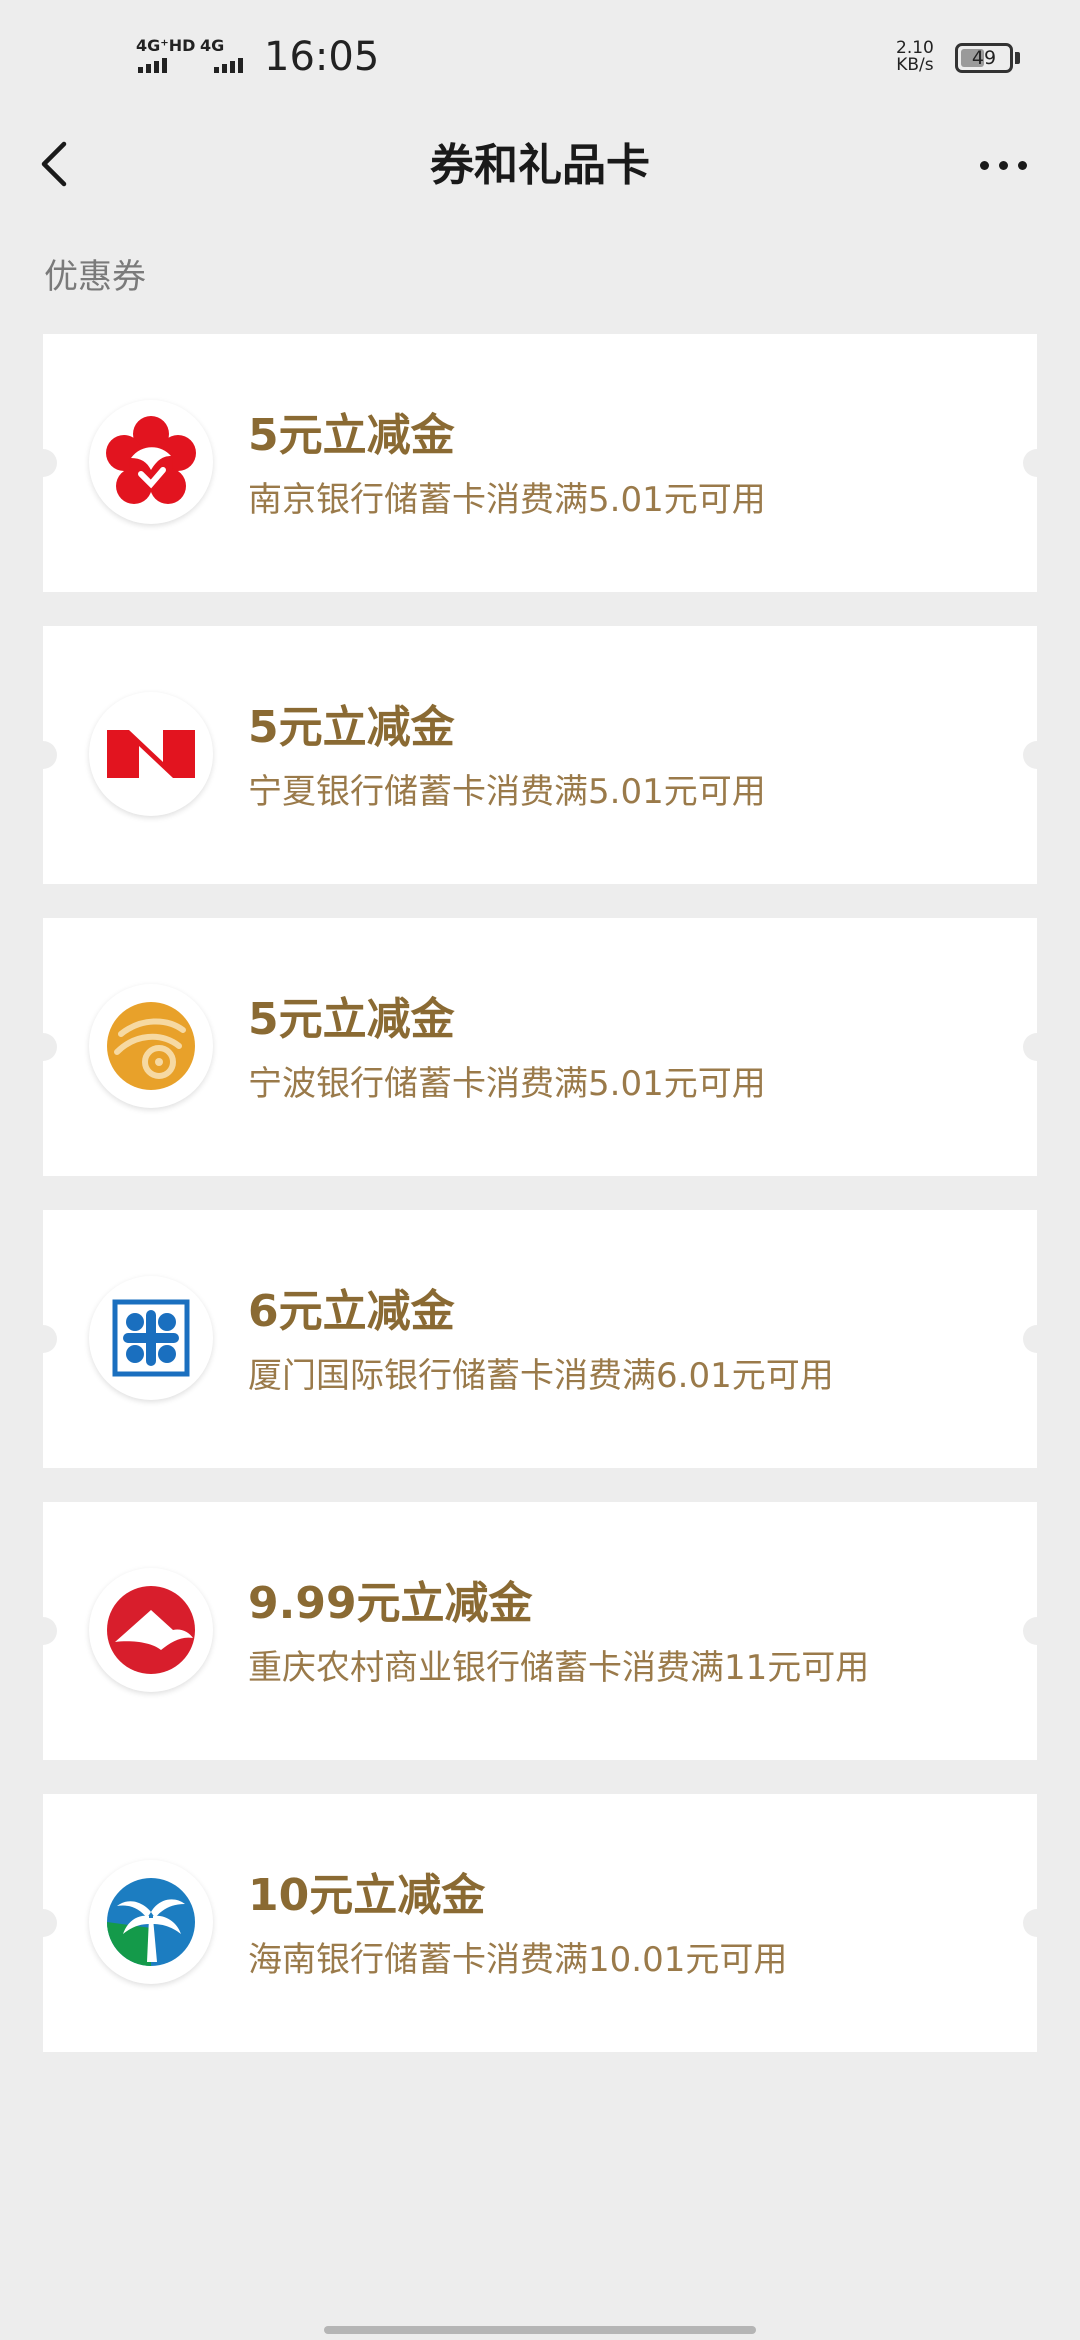 The height and width of the screenshot is (2340, 1080). Describe the element at coordinates (151, 462) in the screenshot. I see `bank-of-nanjing-logo` at that location.